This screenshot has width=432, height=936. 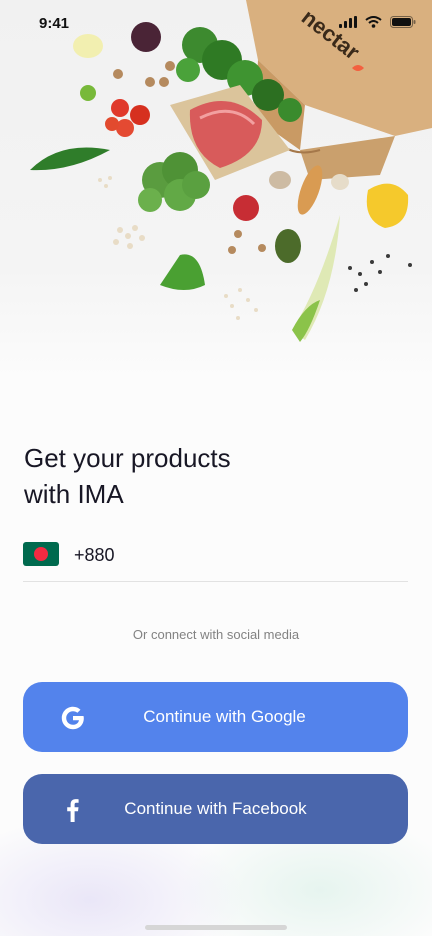 I want to click on yellow-pepper, so click(x=387, y=205).